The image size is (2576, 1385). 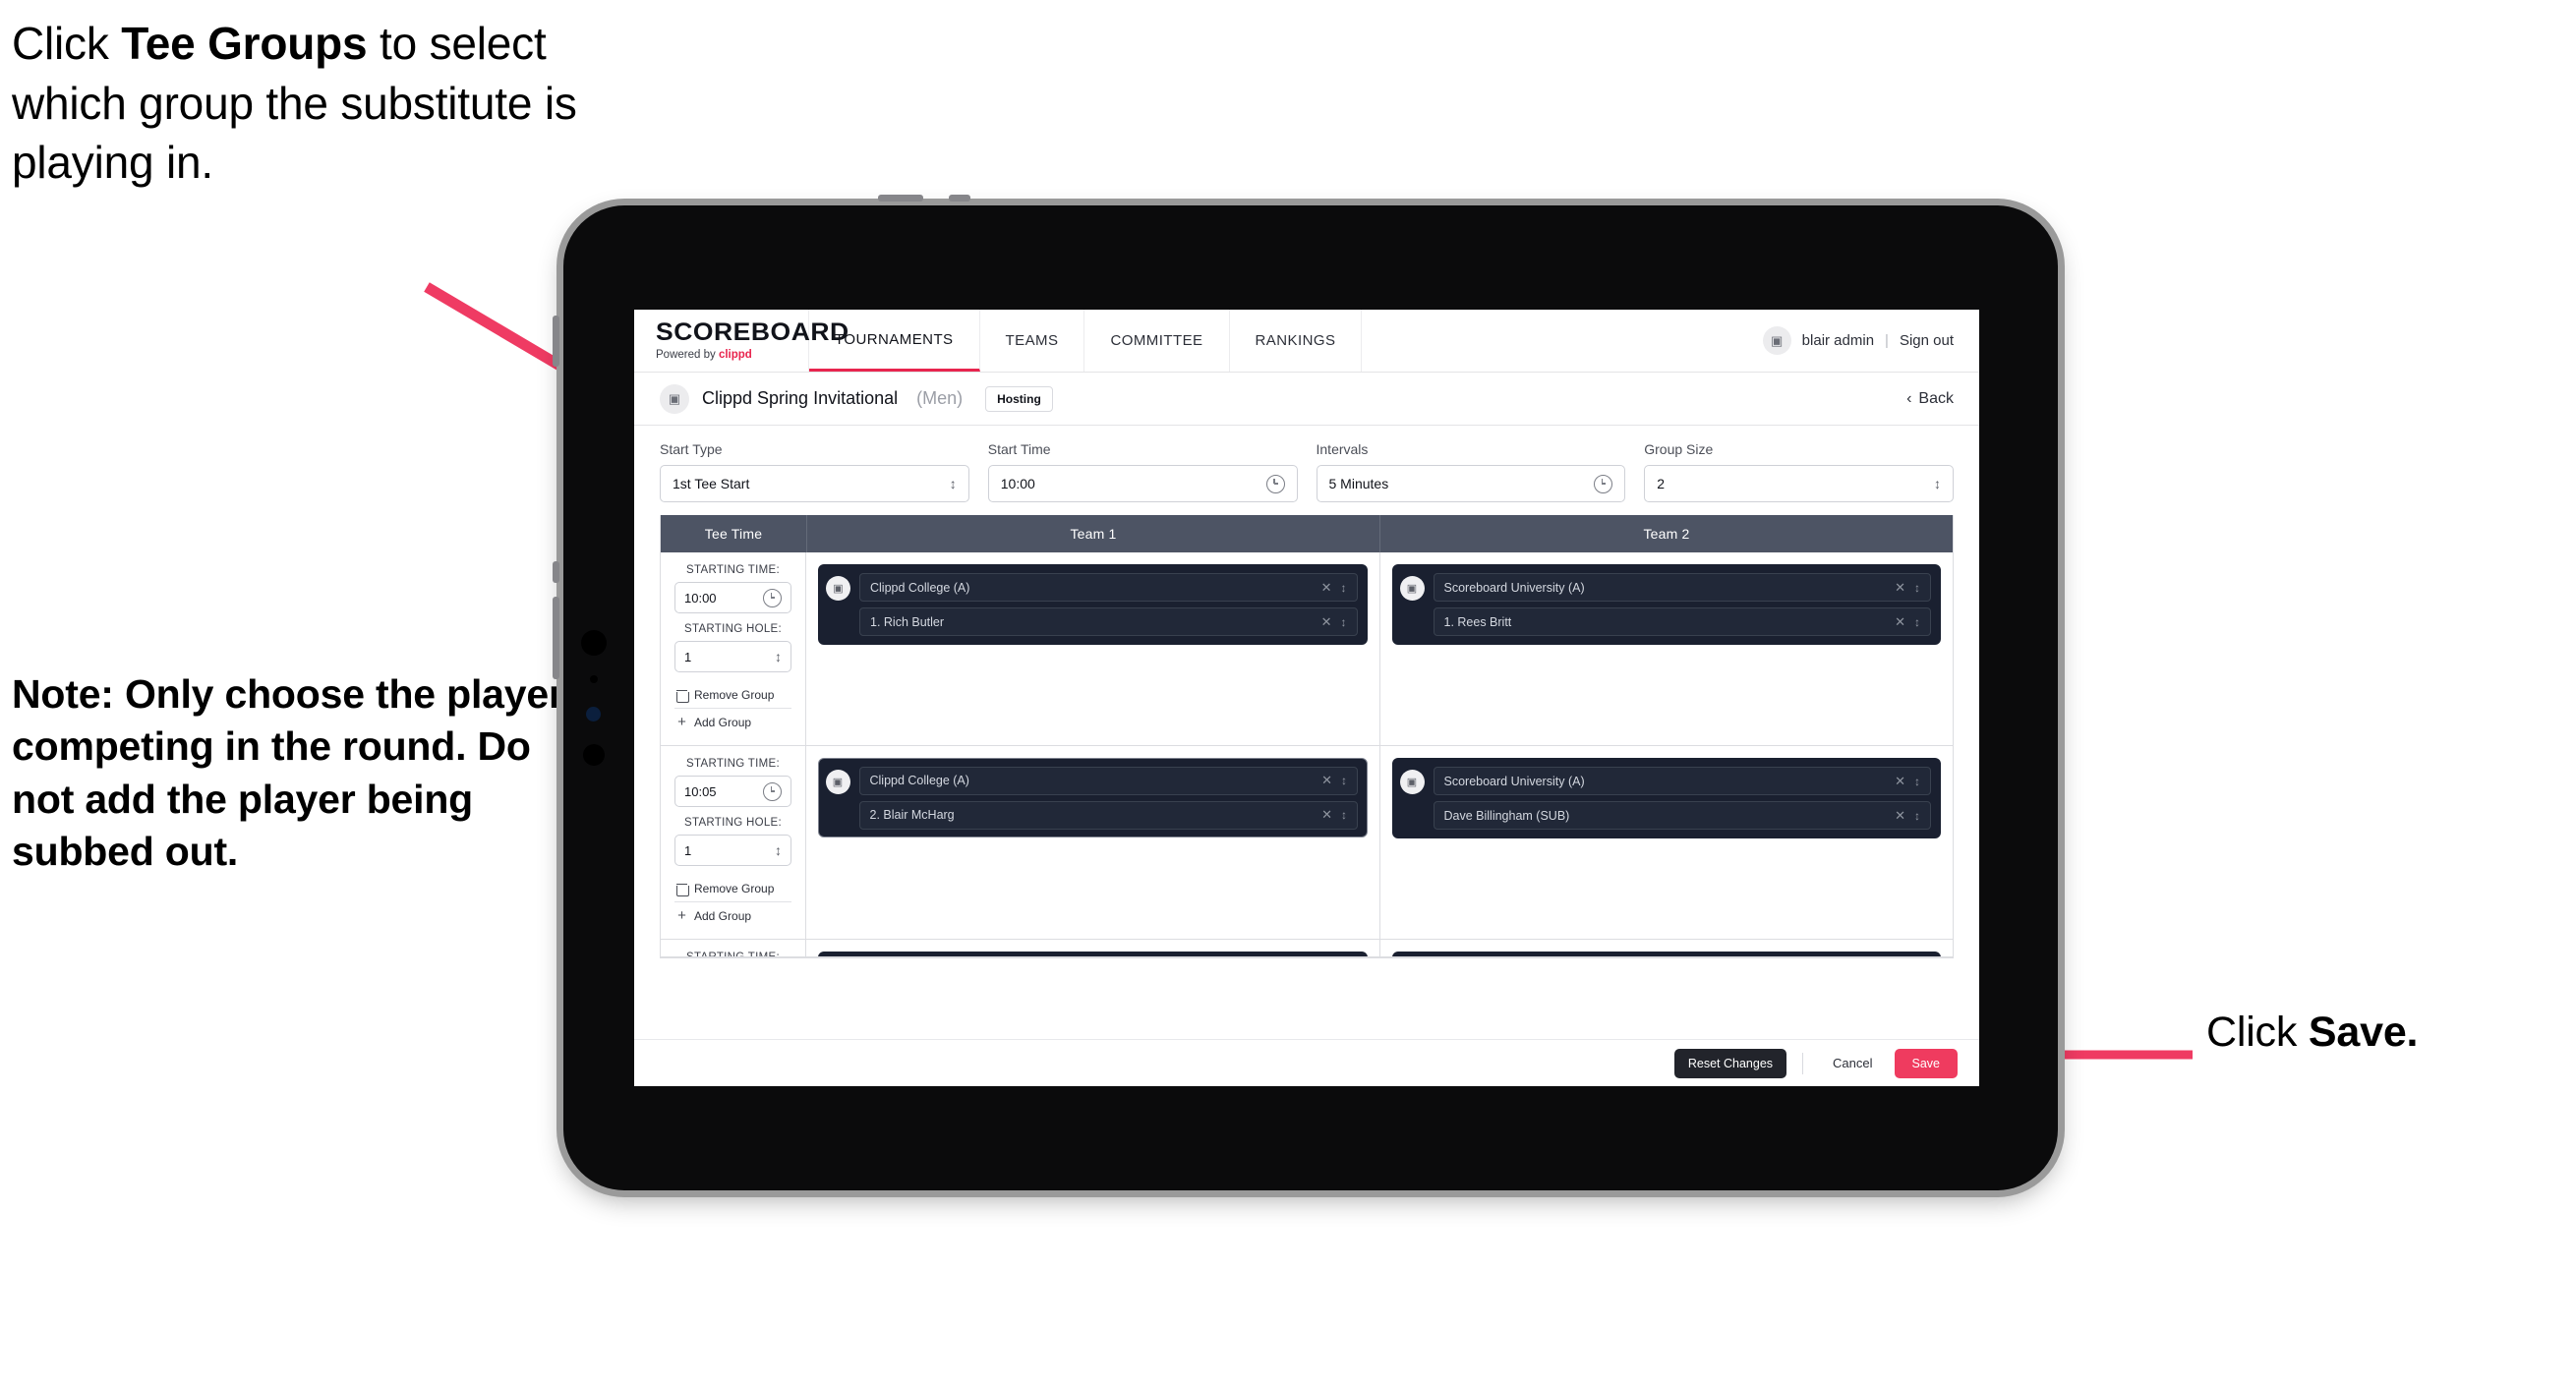 What do you see at coordinates (1679, 449) in the screenshot?
I see `label-group-size: Group Size` at bounding box center [1679, 449].